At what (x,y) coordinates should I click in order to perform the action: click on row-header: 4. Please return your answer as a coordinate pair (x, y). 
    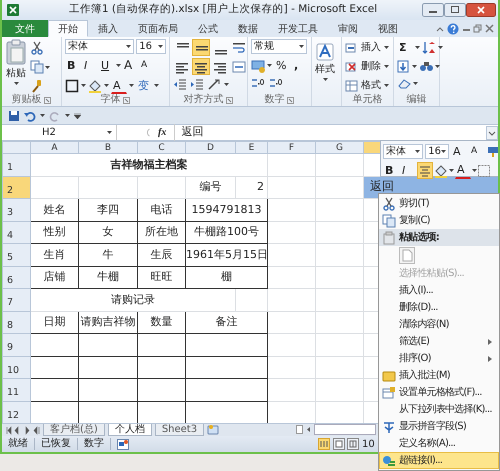
    Looking at the image, I should click on (16, 232).